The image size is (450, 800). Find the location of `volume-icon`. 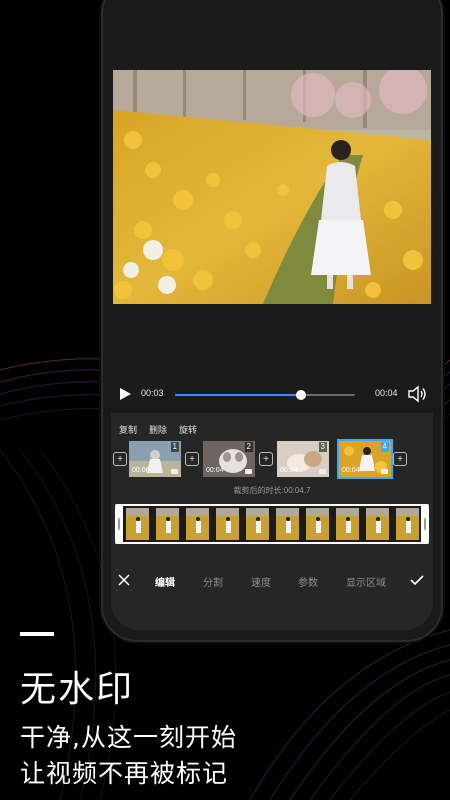

volume-icon is located at coordinates (417, 394).